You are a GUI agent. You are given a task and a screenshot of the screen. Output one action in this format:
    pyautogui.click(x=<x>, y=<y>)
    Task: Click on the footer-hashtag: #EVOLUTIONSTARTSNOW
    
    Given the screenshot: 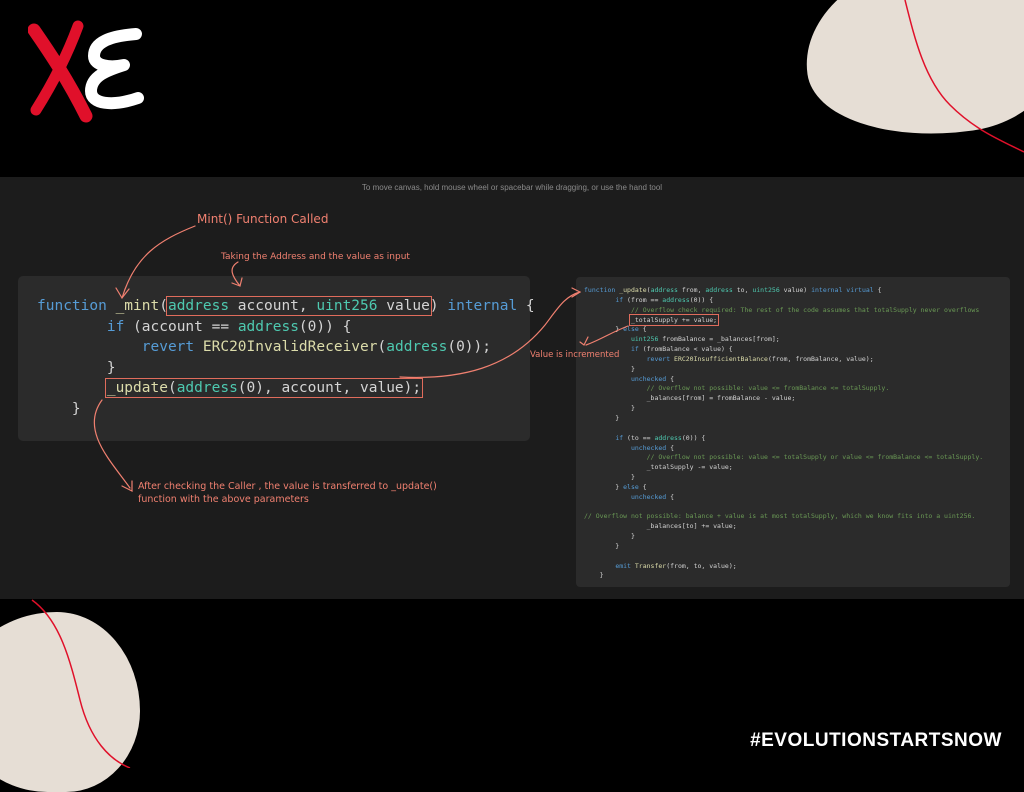 What is the action you would take?
    pyautogui.click(x=876, y=740)
    